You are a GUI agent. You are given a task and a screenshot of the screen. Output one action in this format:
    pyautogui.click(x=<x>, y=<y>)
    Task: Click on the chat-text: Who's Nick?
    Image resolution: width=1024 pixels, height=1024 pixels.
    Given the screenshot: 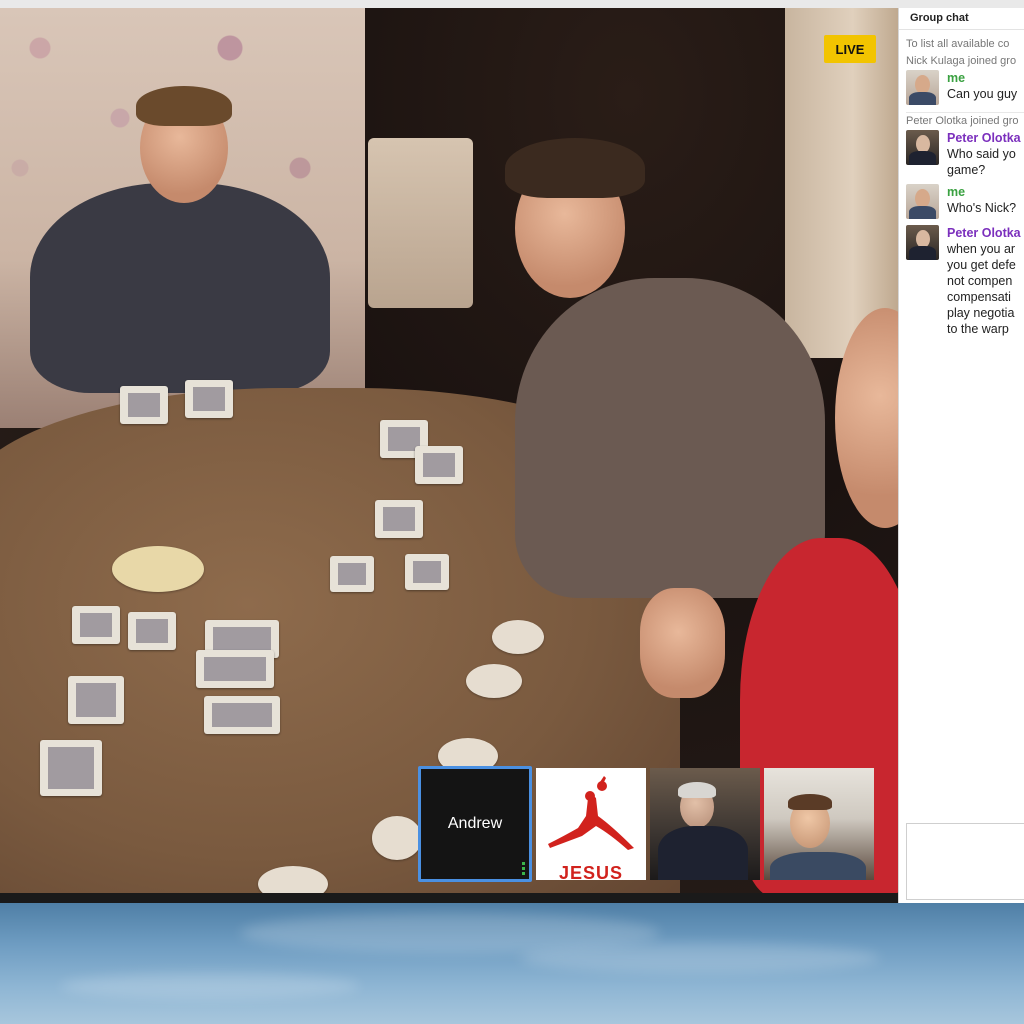 What is the action you would take?
    pyautogui.click(x=982, y=208)
    